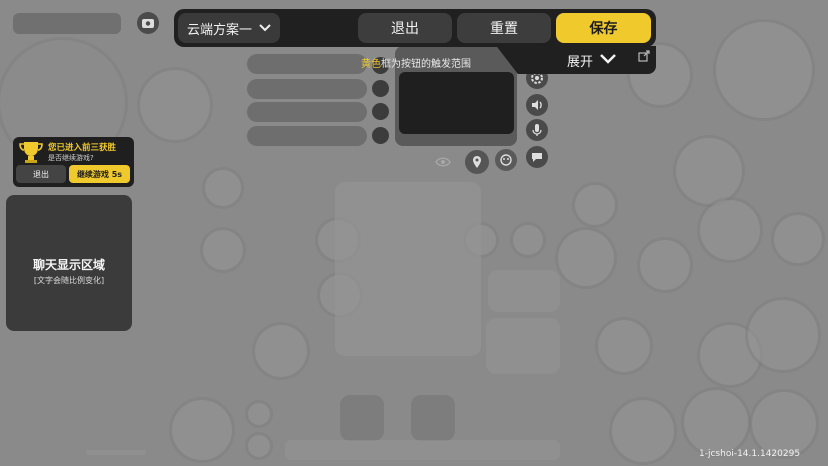 Image resolution: width=828 pixels, height=466 pixels. I want to click on center-panel-ghost, so click(408, 269).